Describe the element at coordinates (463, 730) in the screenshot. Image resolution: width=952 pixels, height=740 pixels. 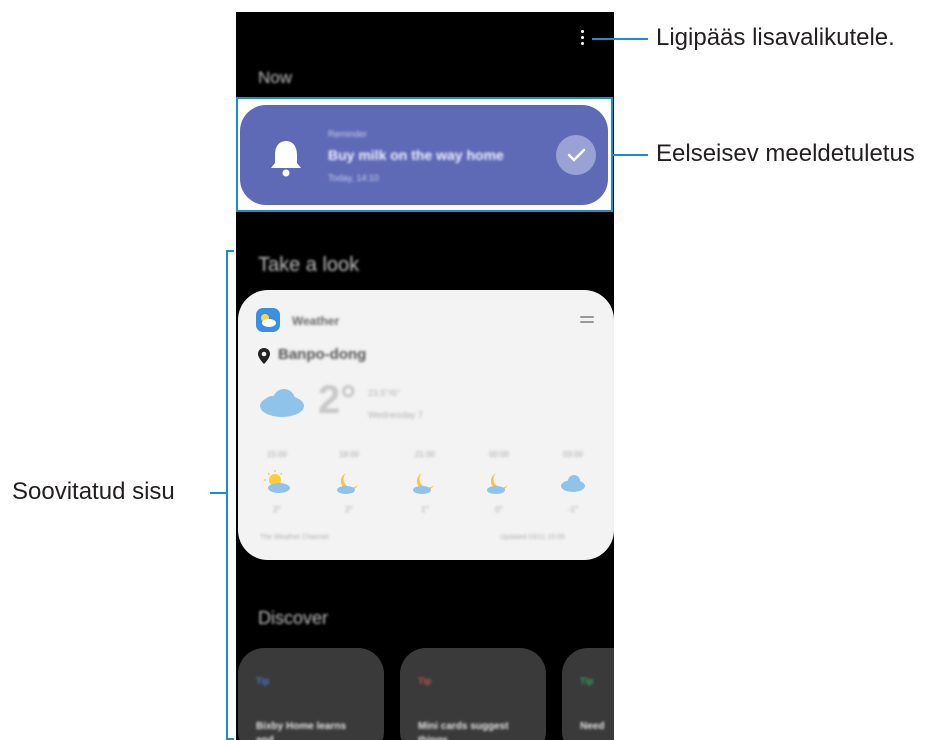
I see `card-title: Mini cards suggest things` at that location.